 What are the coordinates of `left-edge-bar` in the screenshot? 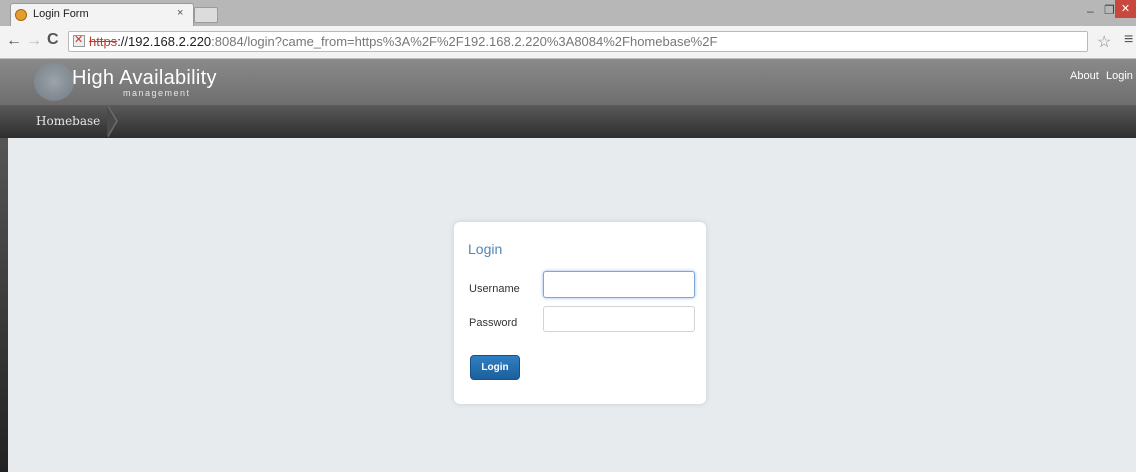 It's located at (4, 305).